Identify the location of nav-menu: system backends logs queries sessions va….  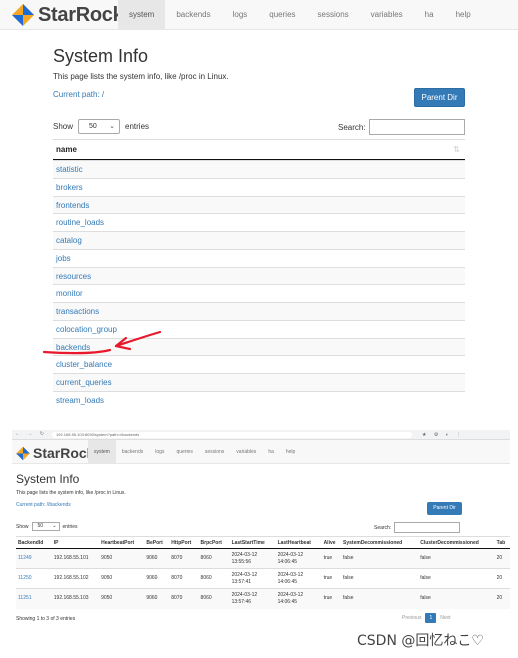
(194, 452).